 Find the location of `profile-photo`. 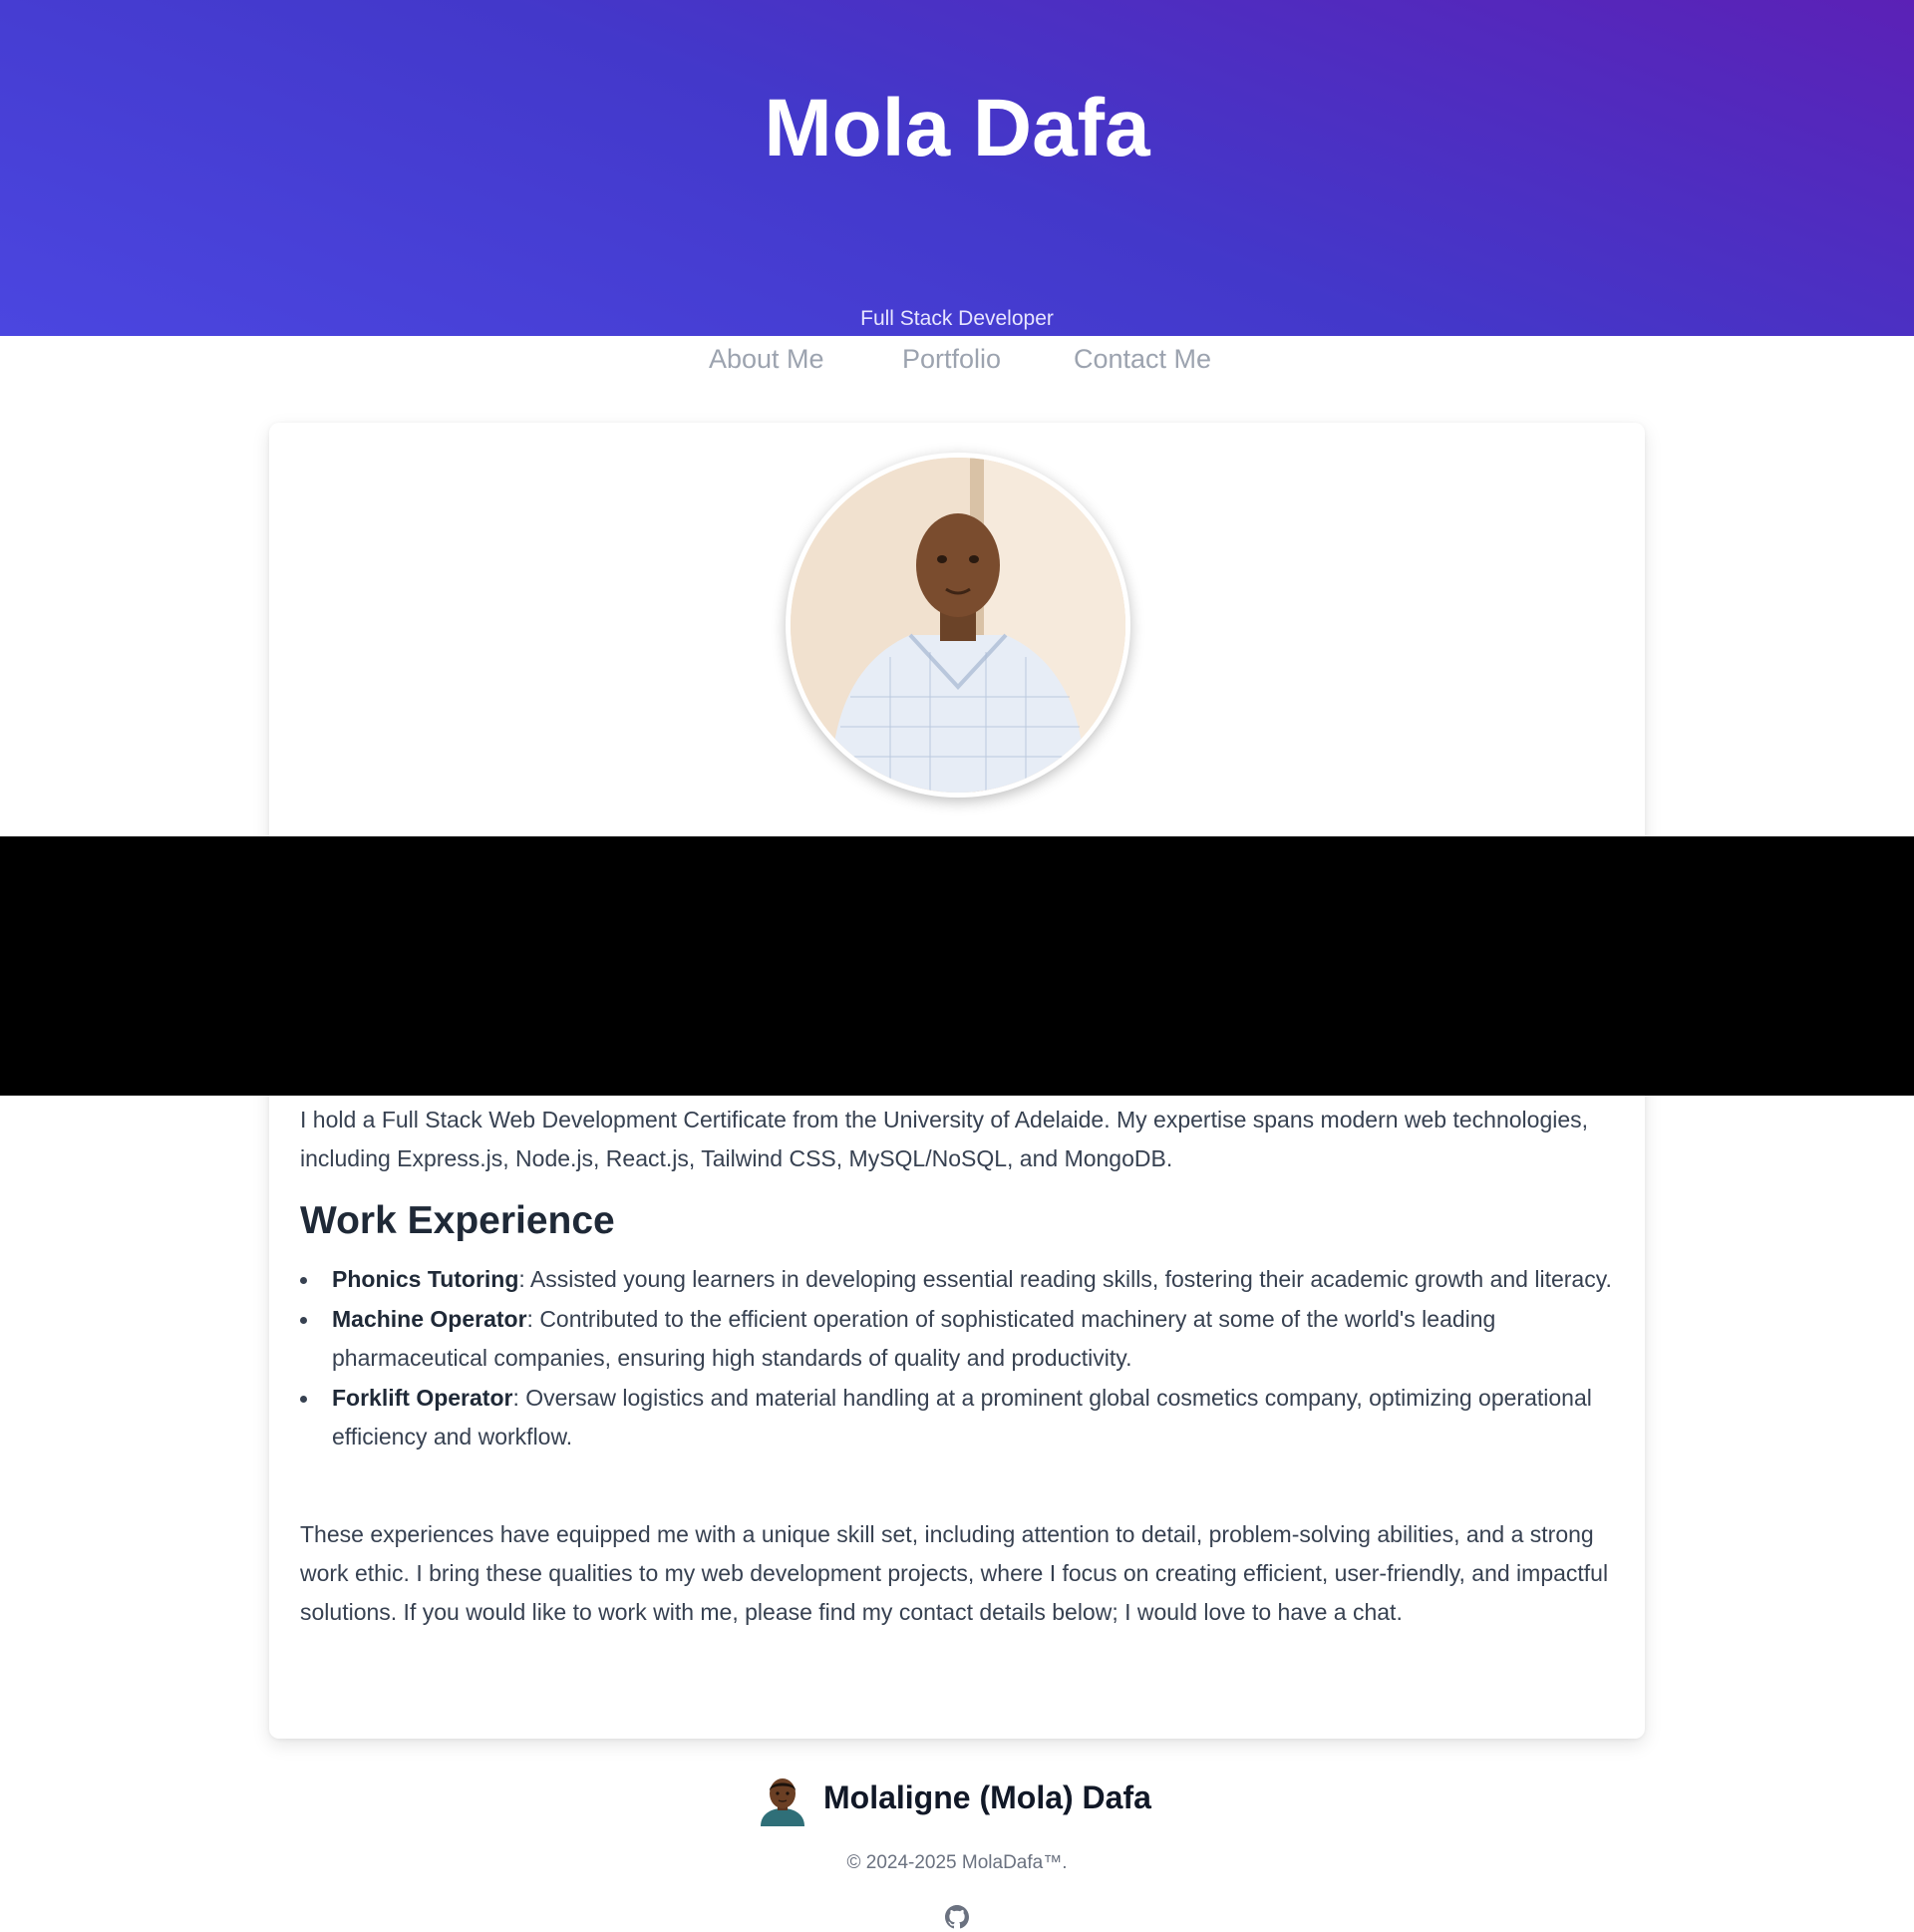

profile-photo is located at coordinates (958, 625).